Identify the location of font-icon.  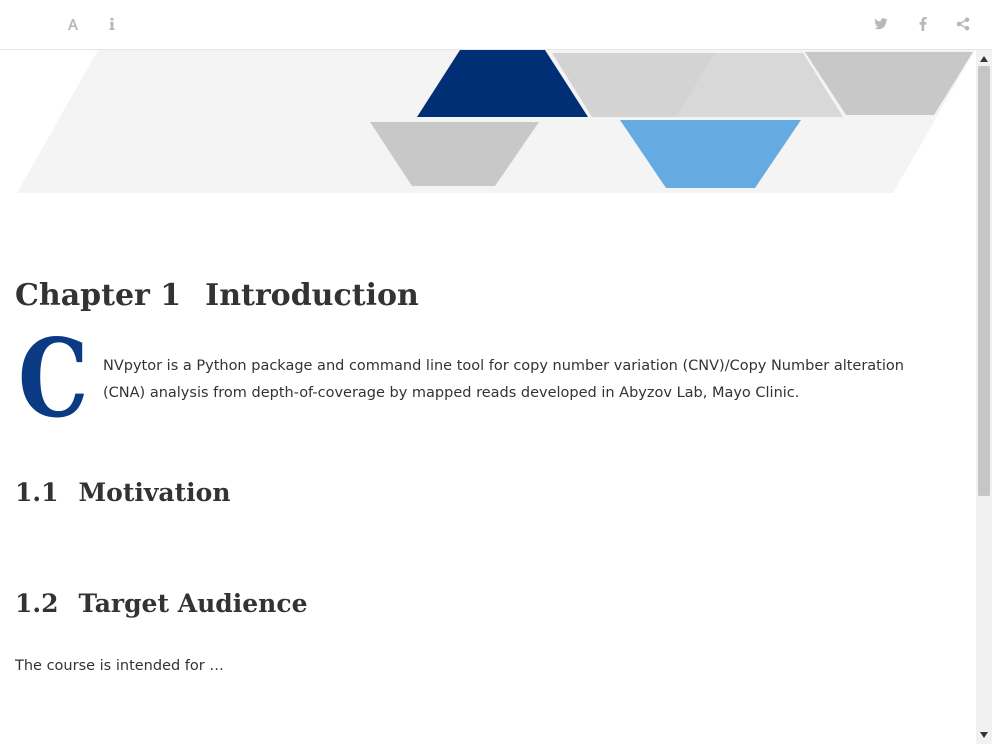
(73, 24).